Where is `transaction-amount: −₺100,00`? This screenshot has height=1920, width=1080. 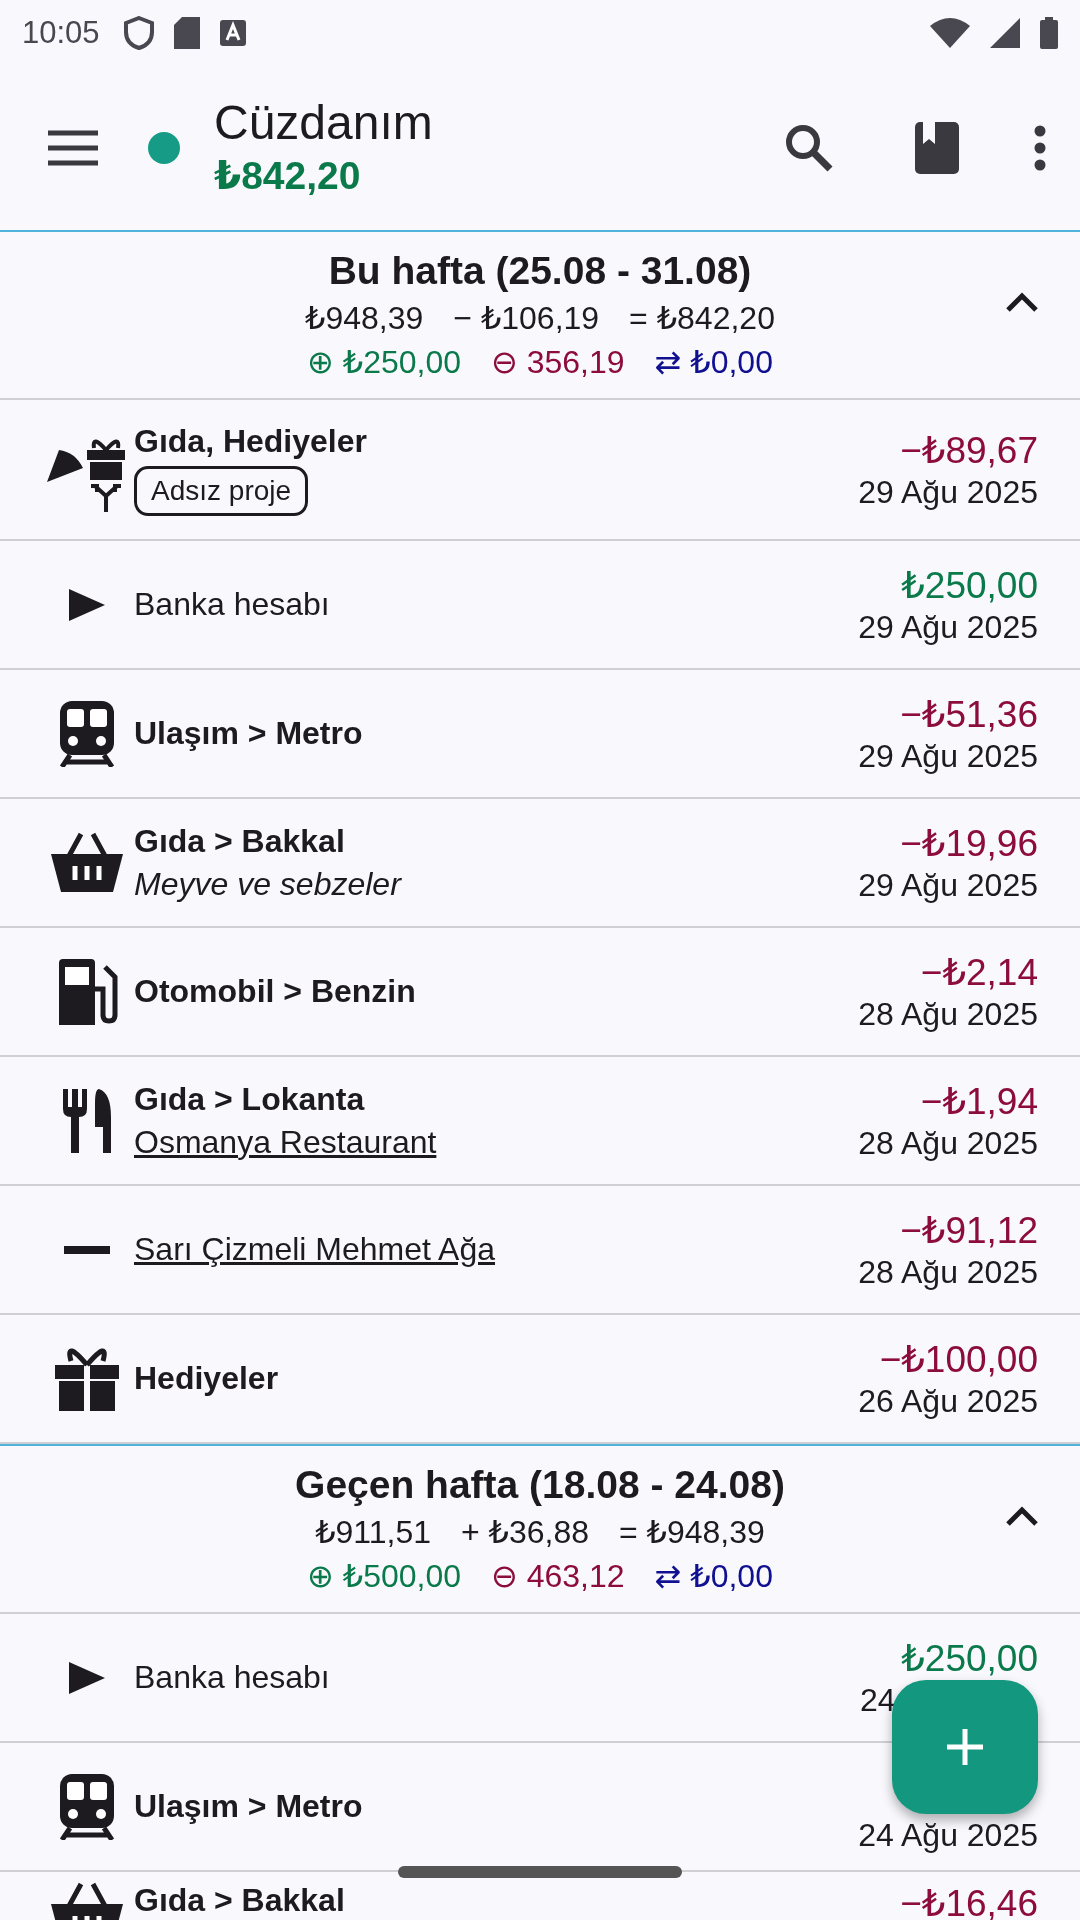
transaction-amount: −₺100,00 is located at coordinates (958, 1359).